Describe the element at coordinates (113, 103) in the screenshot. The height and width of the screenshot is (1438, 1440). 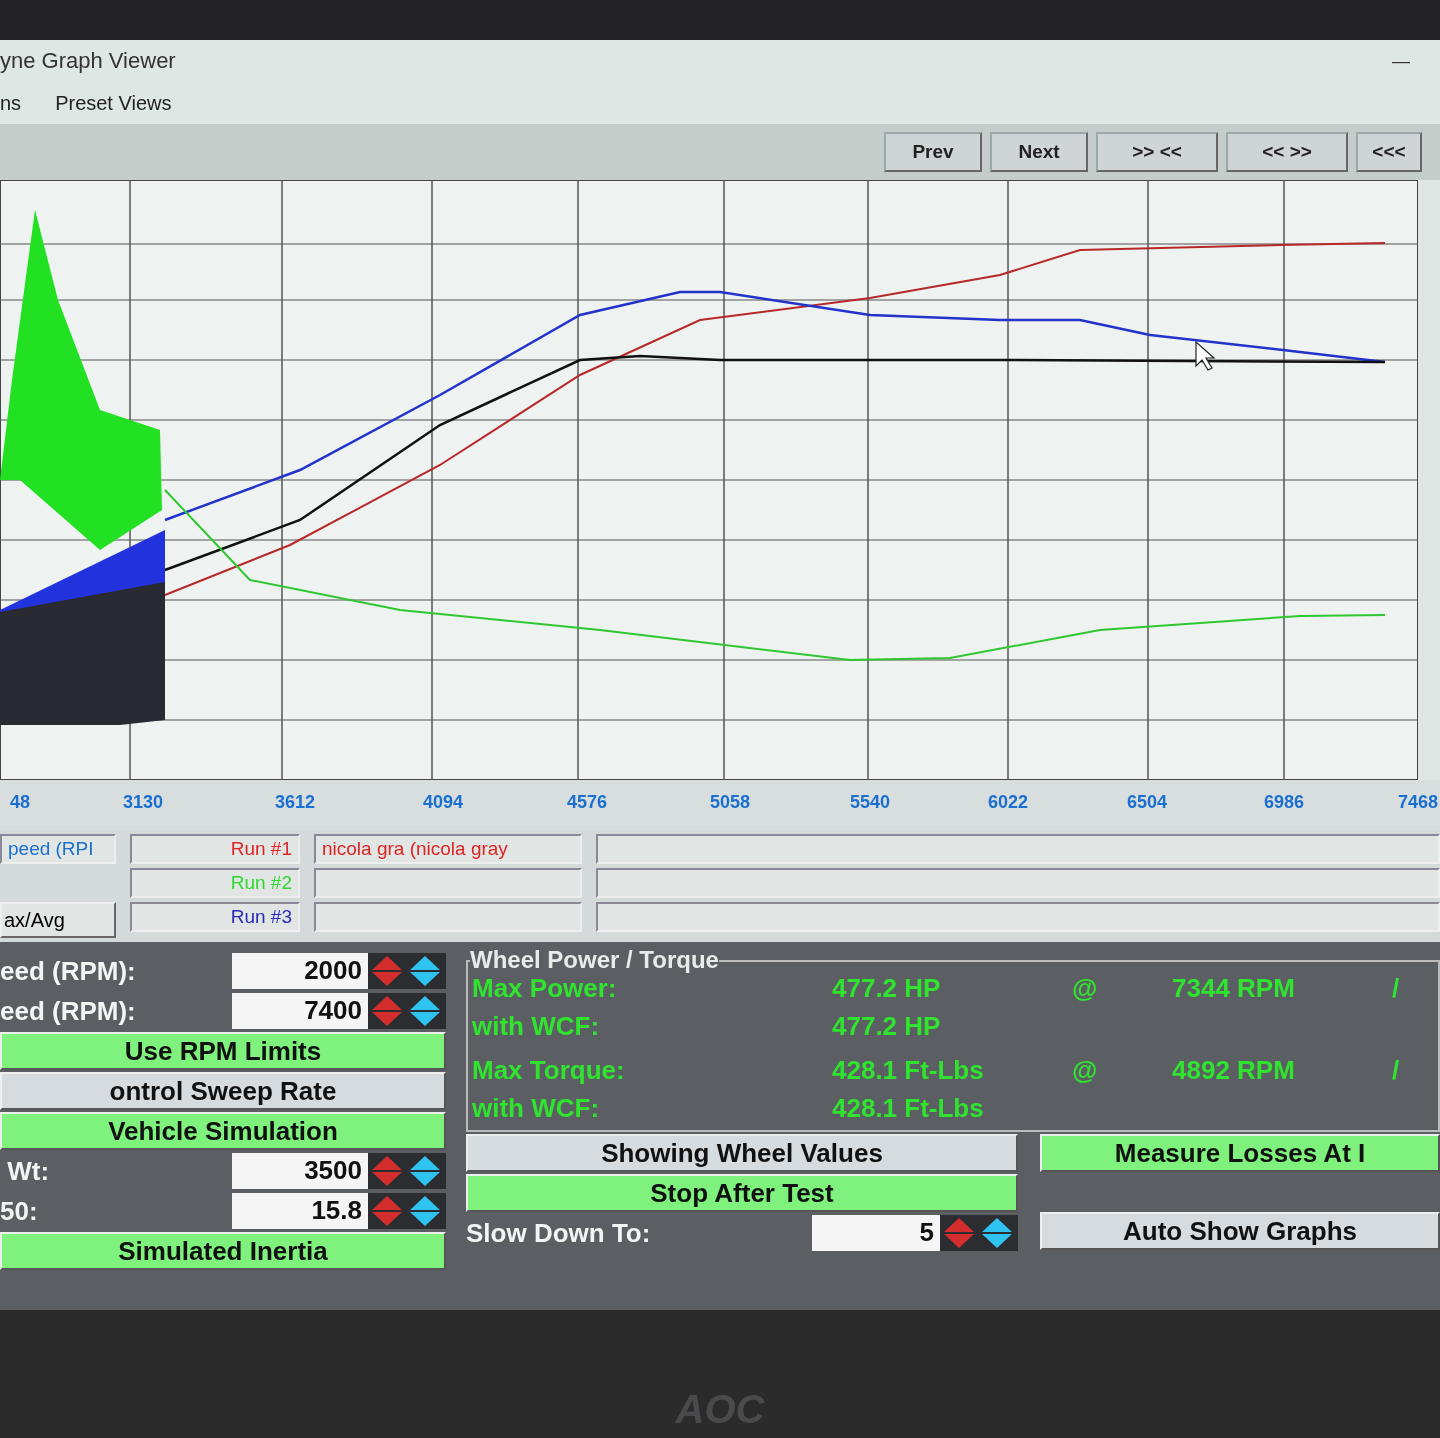
I see `menu-item: Preset Views` at that location.